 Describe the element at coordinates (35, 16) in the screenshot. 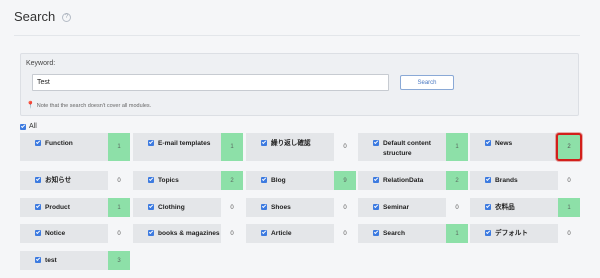

I see `page-title-text: Search` at that location.